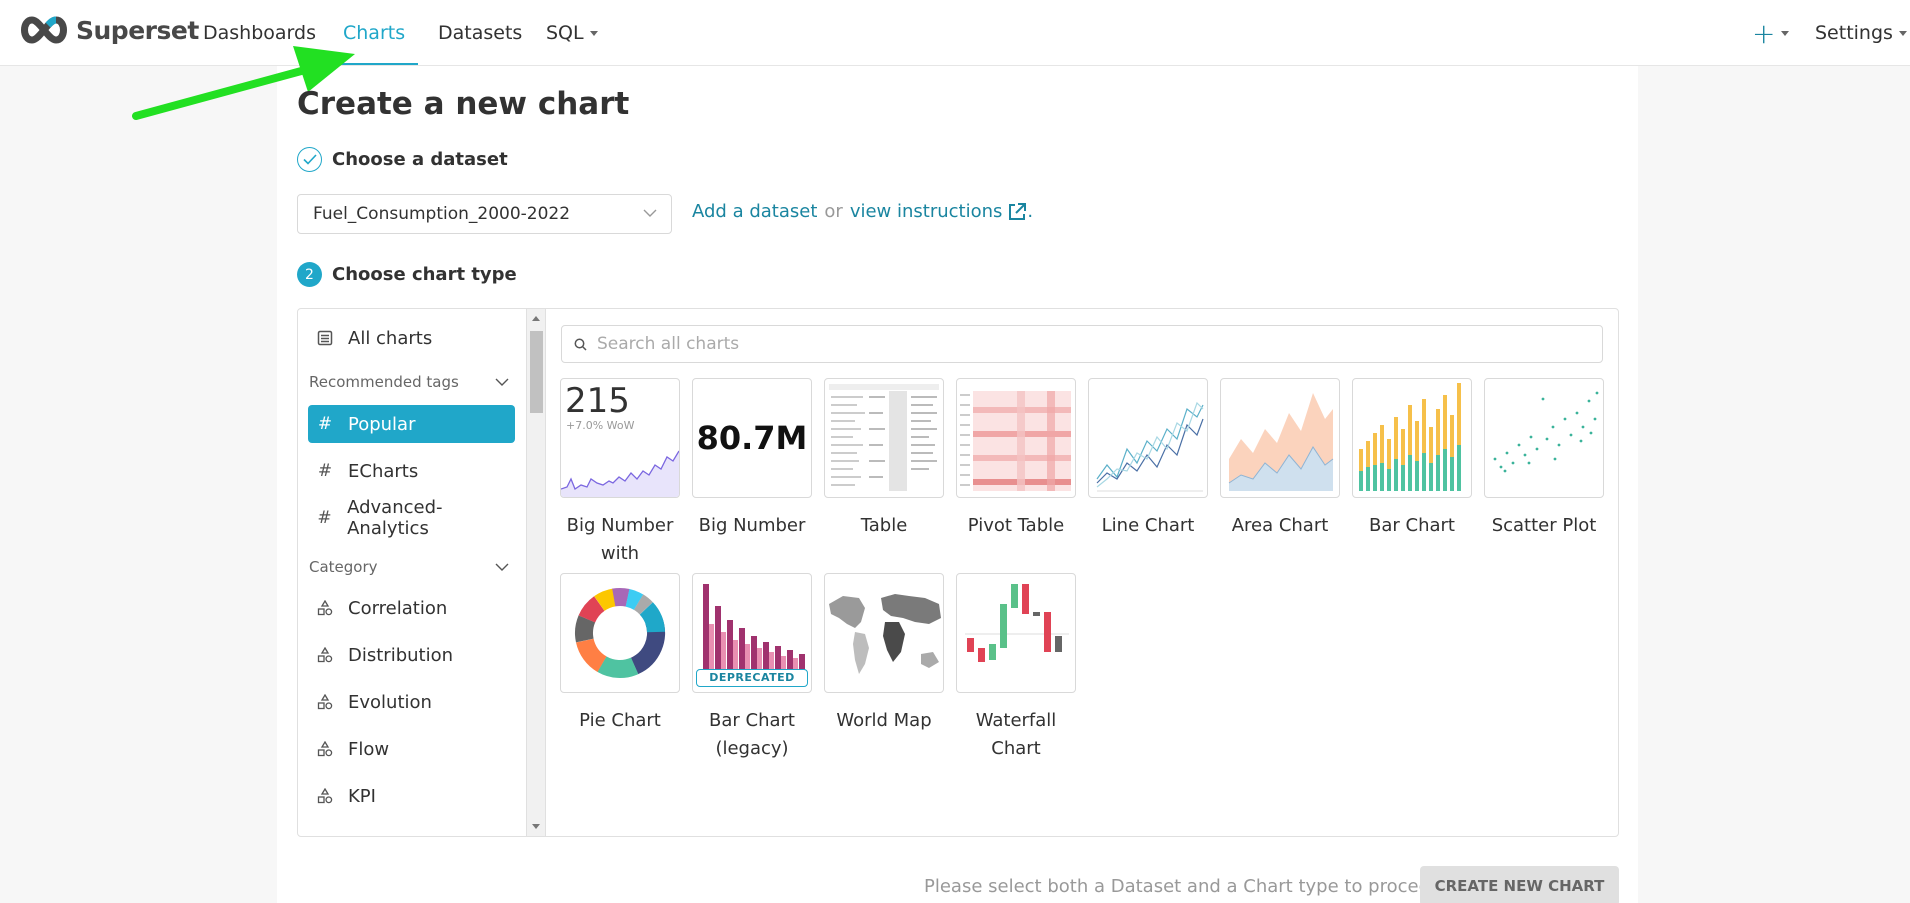 The height and width of the screenshot is (903, 1910). Describe the element at coordinates (325, 338) in the screenshot. I see `table-icon` at that location.